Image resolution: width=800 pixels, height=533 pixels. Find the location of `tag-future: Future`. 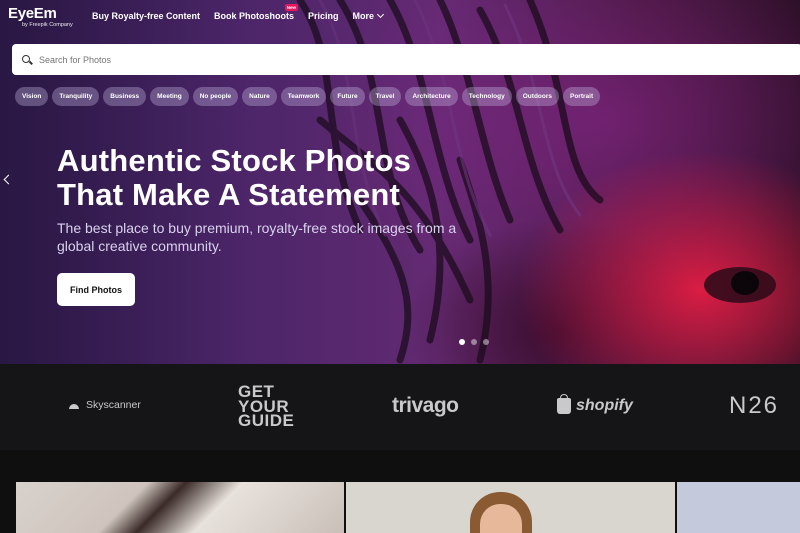

tag-future: Future is located at coordinates (347, 96).